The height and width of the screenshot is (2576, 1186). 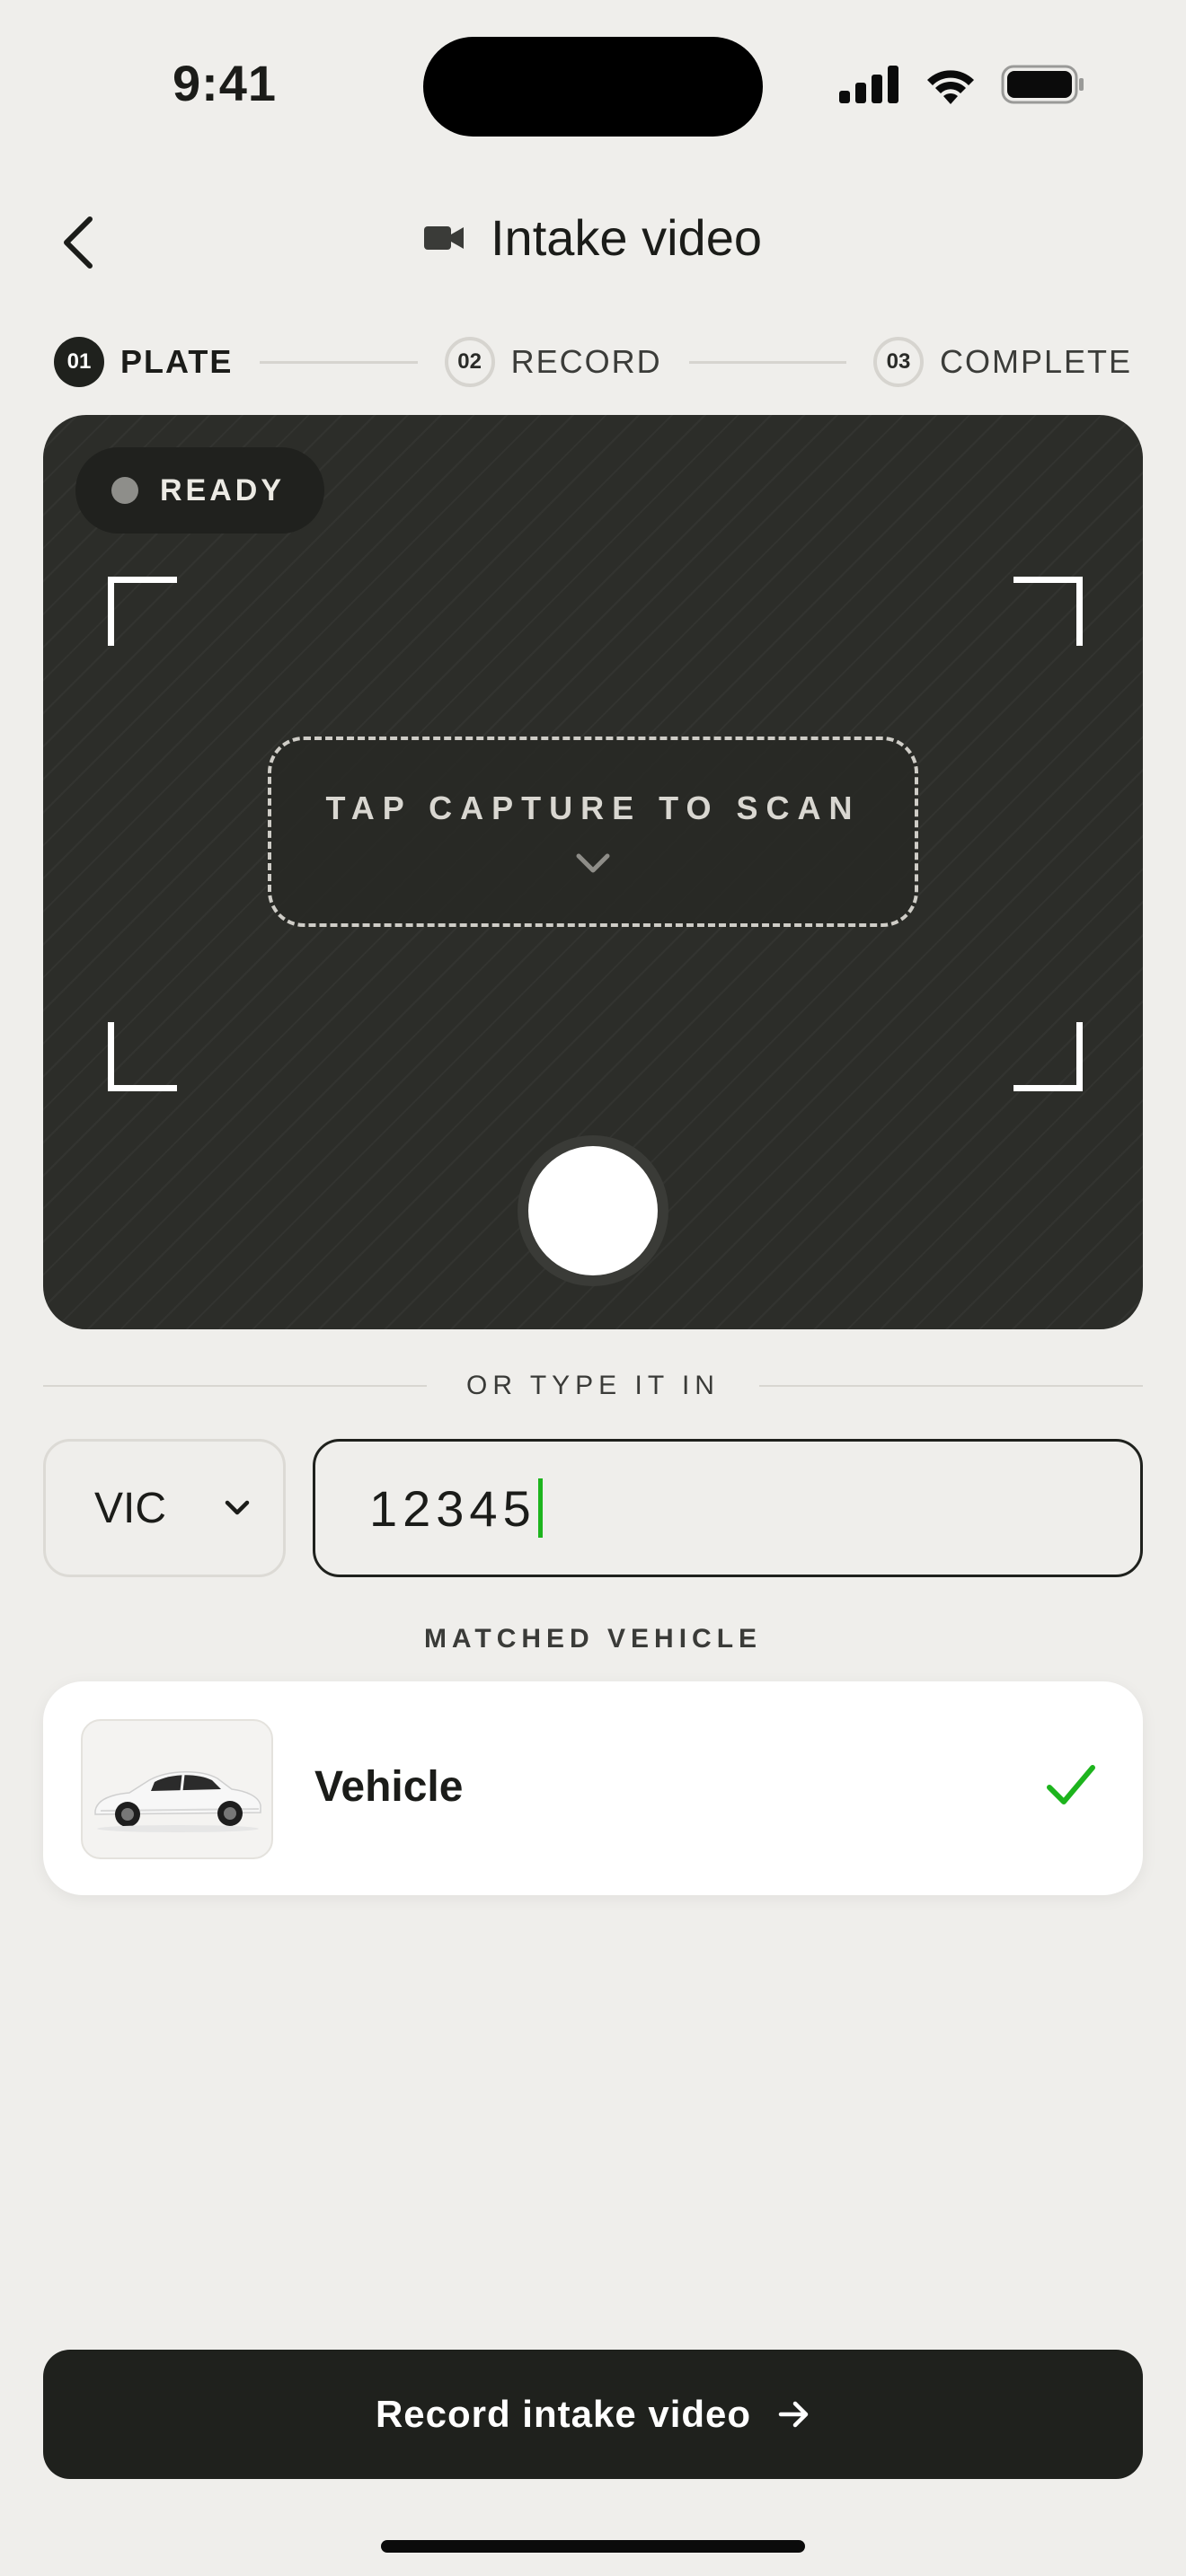 What do you see at coordinates (124, 490) in the screenshot?
I see `status-dot` at bounding box center [124, 490].